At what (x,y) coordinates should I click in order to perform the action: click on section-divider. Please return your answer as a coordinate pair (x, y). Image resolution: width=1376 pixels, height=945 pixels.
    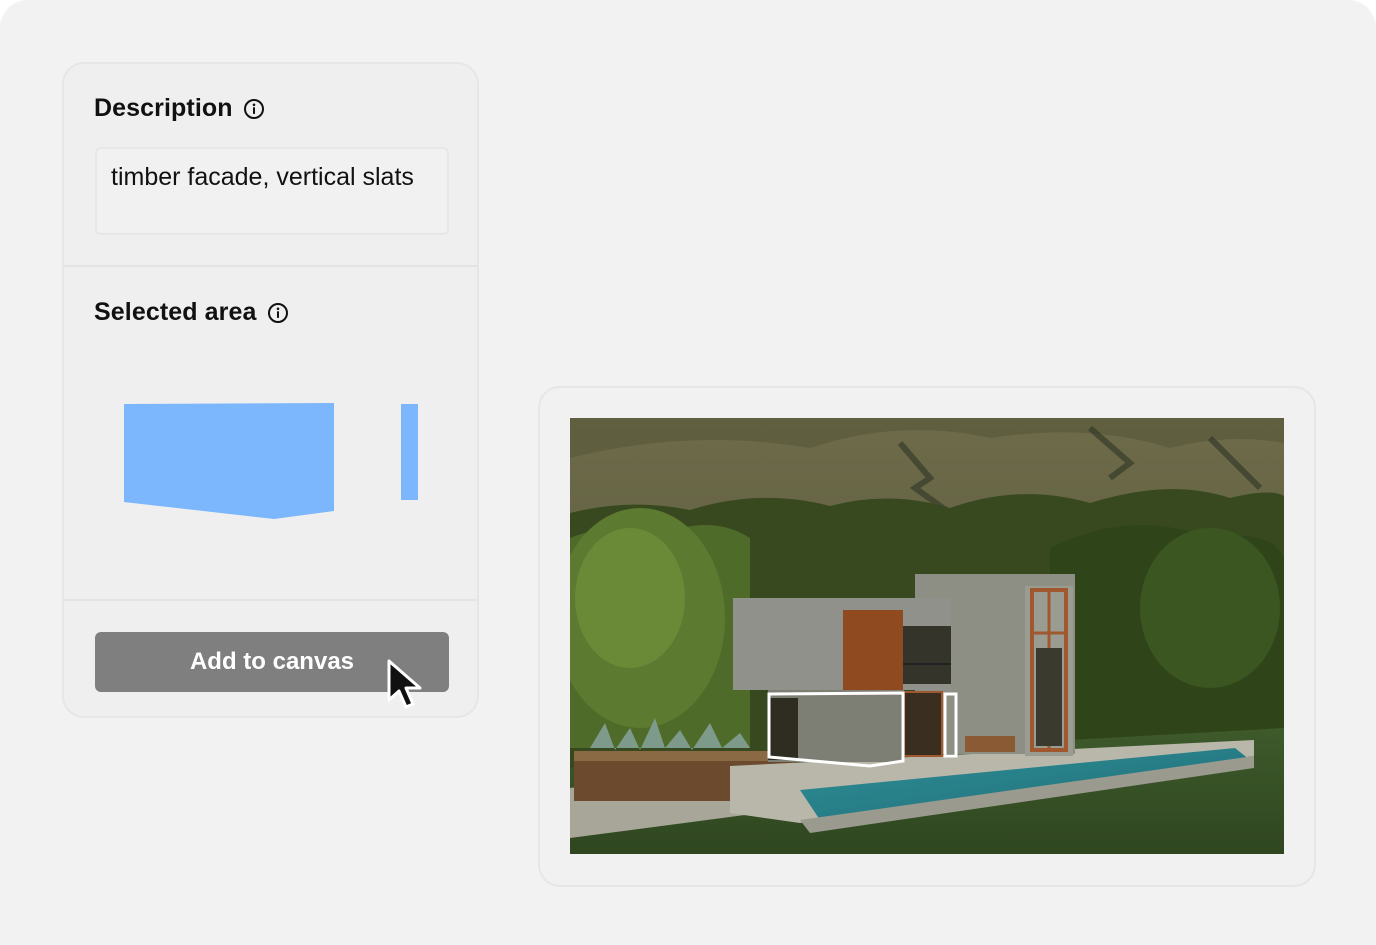
    Looking at the image, I should click on (270, 600).